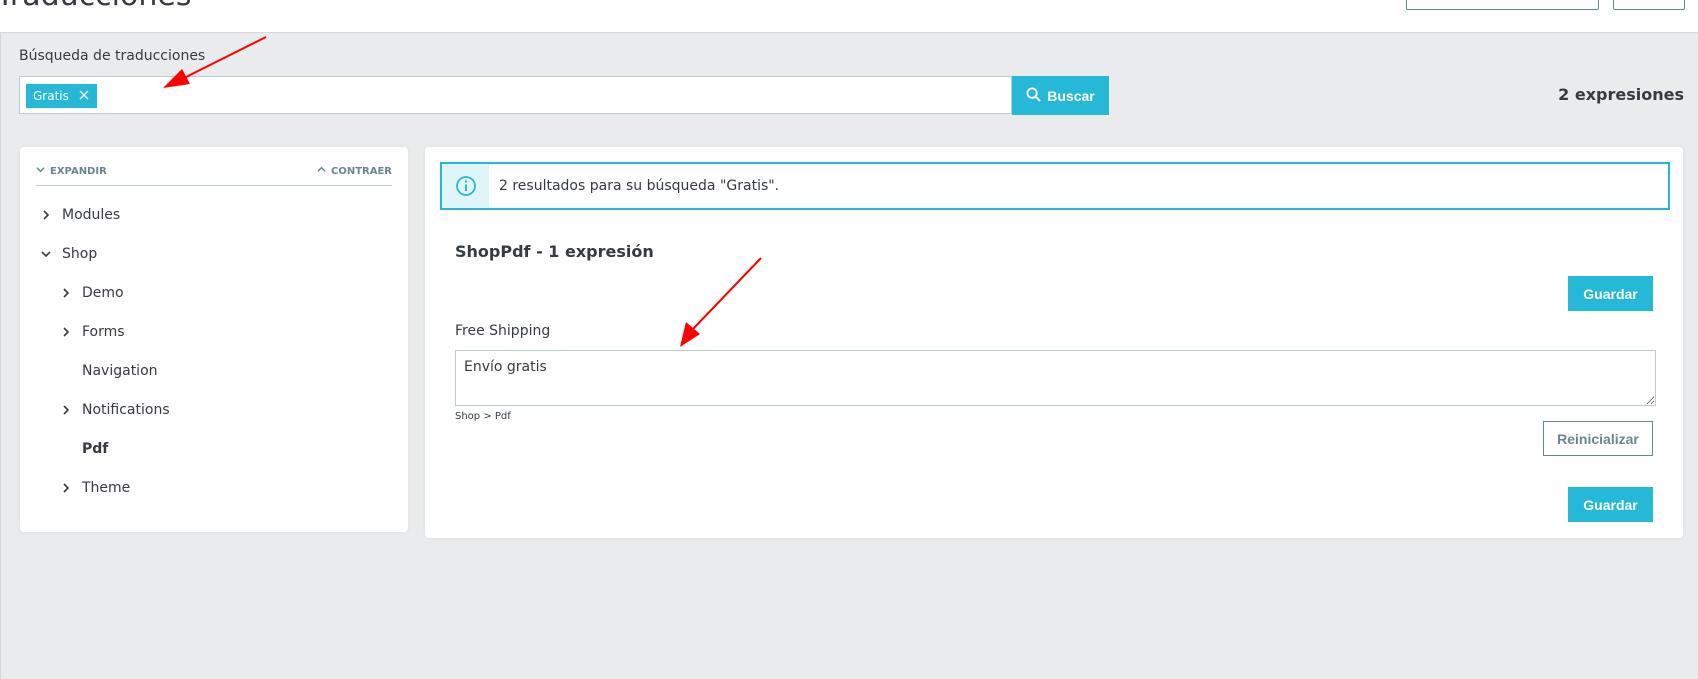  What do you see at coordinates (1055, 186) in the screenshot?
I see `search-results-alert: 2 resultados para su búsqueda "Gratis".` at bounding box center [1055, 186].